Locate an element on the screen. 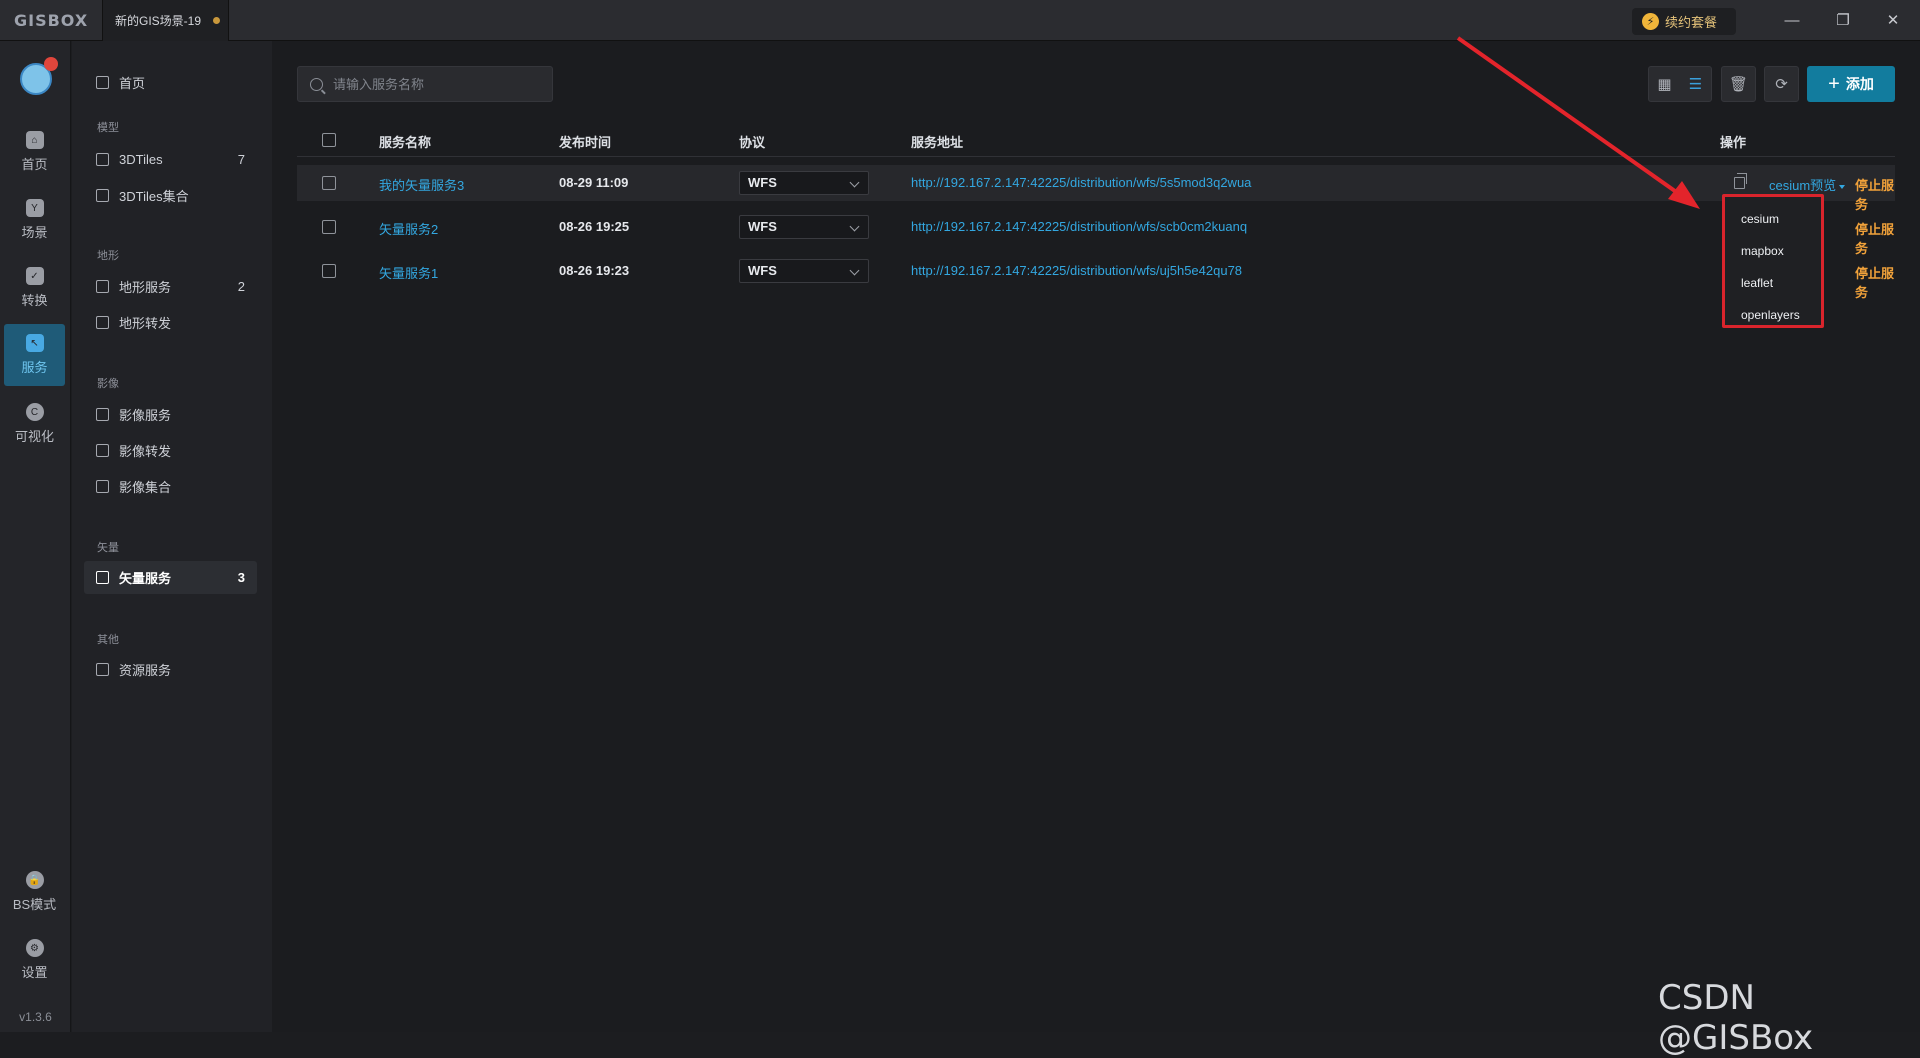 This screenshot has width=1920, height=1058. vector-icon is located at coordinates (102, 577).